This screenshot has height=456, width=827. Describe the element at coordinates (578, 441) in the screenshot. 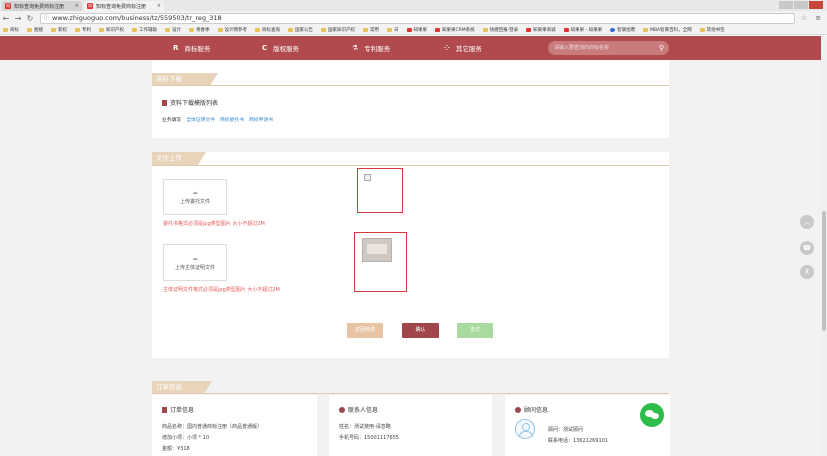

I see `consultant-phone: 联系电话：13621269101` at that location.